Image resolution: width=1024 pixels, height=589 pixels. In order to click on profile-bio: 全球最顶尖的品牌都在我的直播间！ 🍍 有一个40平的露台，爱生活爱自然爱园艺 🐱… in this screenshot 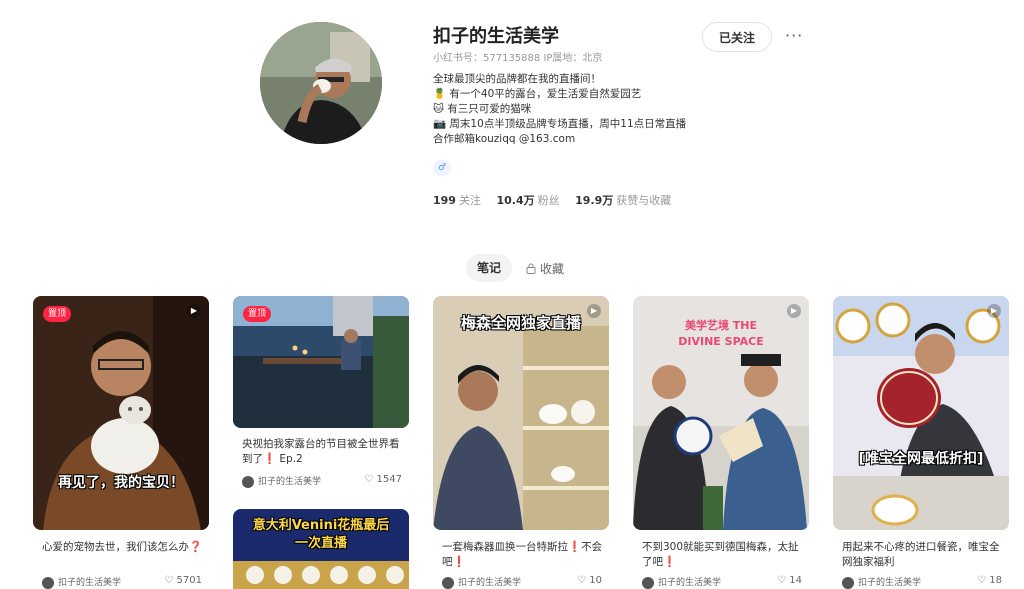, I will do `click(583, 109)`.